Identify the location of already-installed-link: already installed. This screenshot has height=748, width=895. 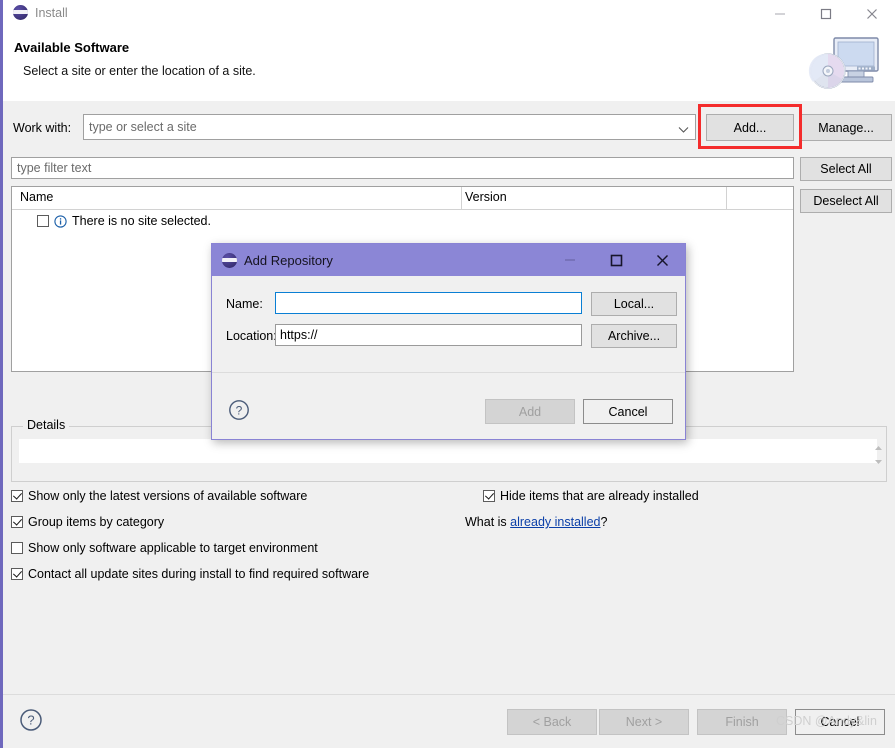
(555, 522).